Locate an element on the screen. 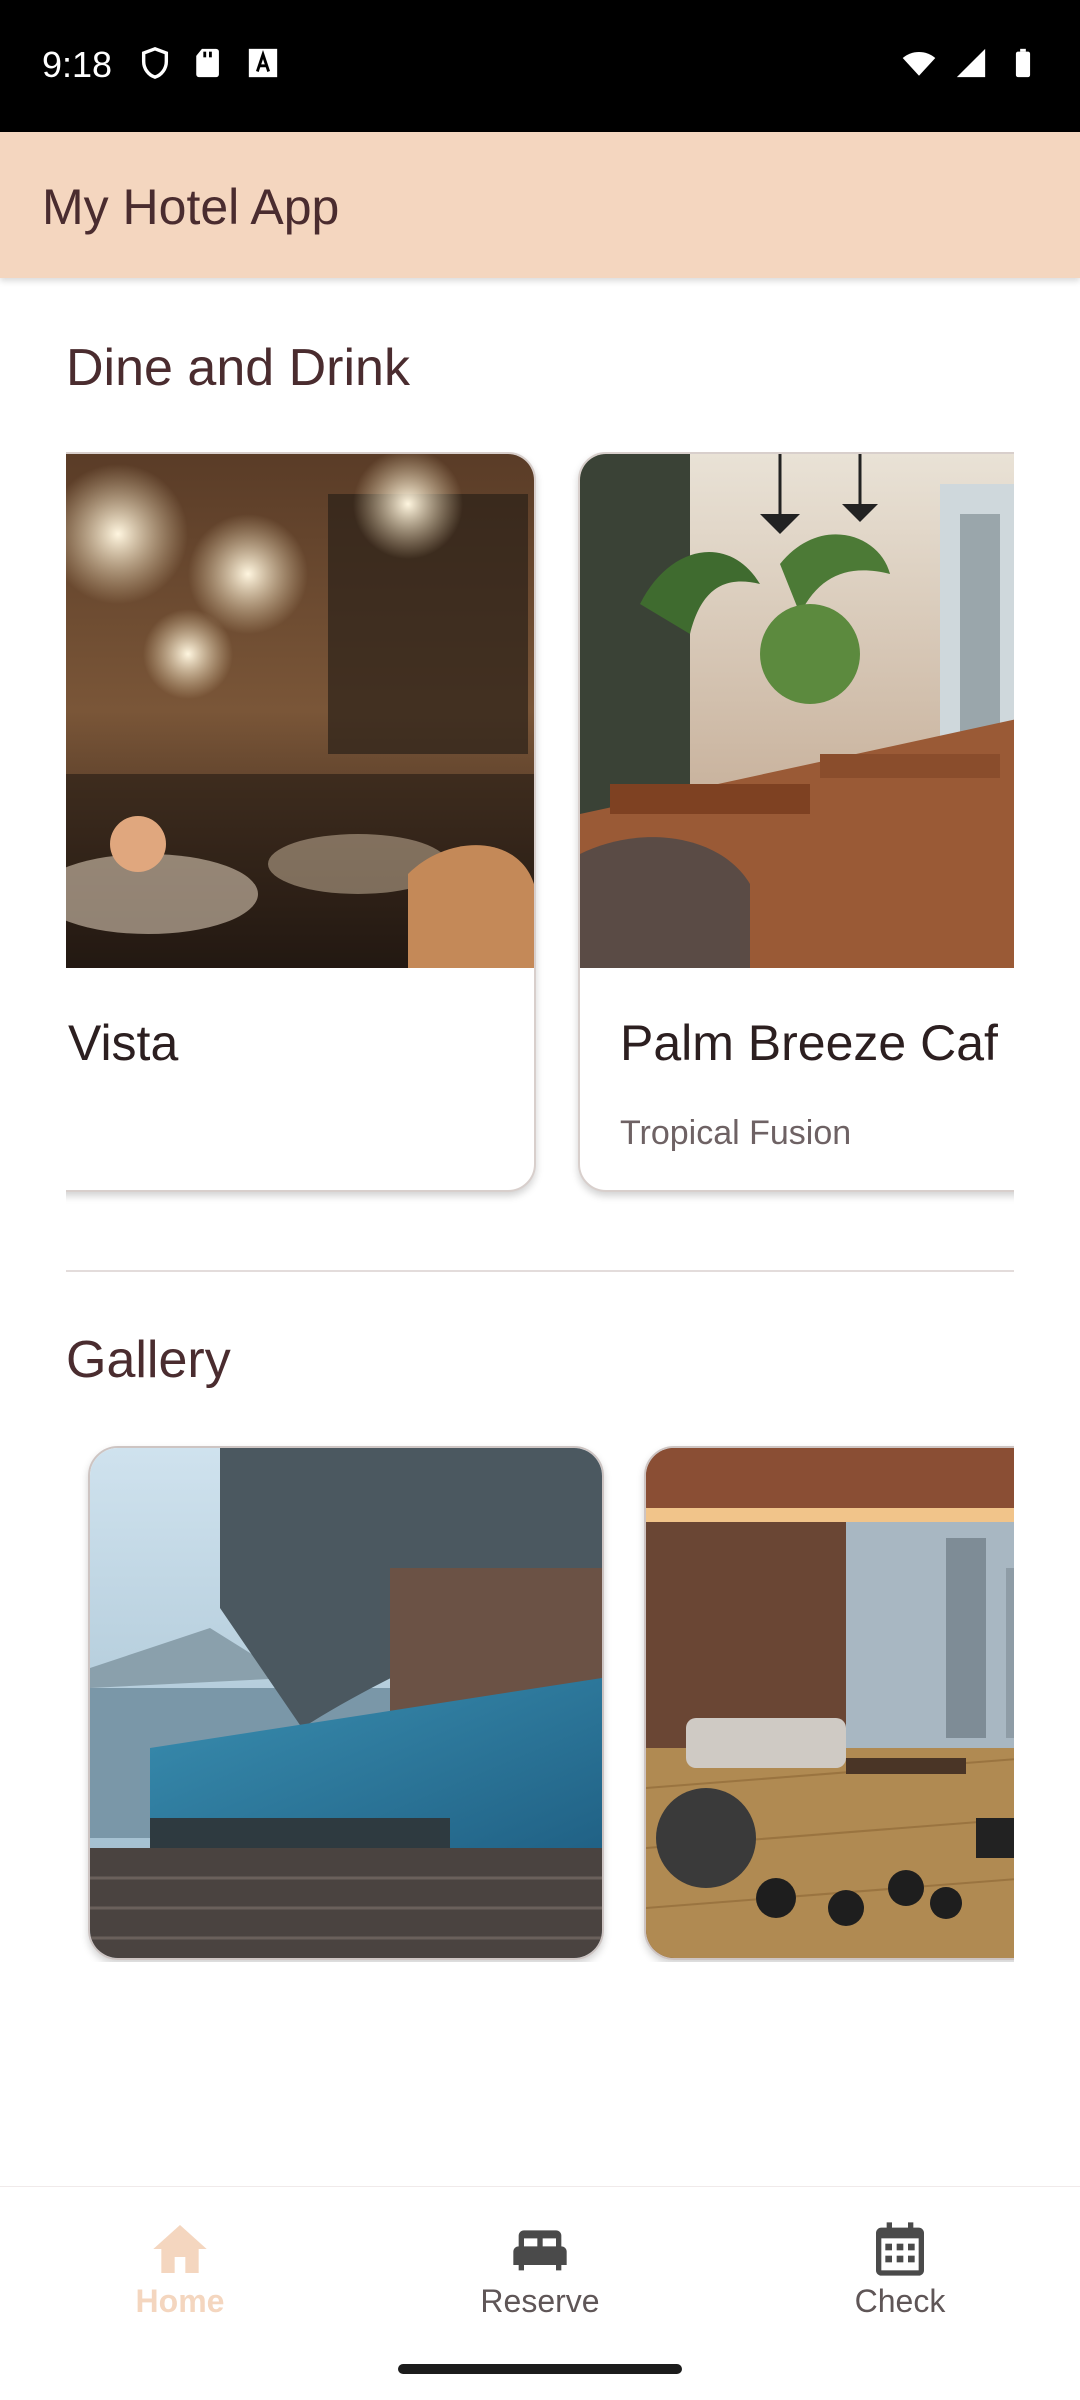 This screenshot has width=1080, height=2400. gallery-item-gym-lounge is located at coordinates (829, 1703).